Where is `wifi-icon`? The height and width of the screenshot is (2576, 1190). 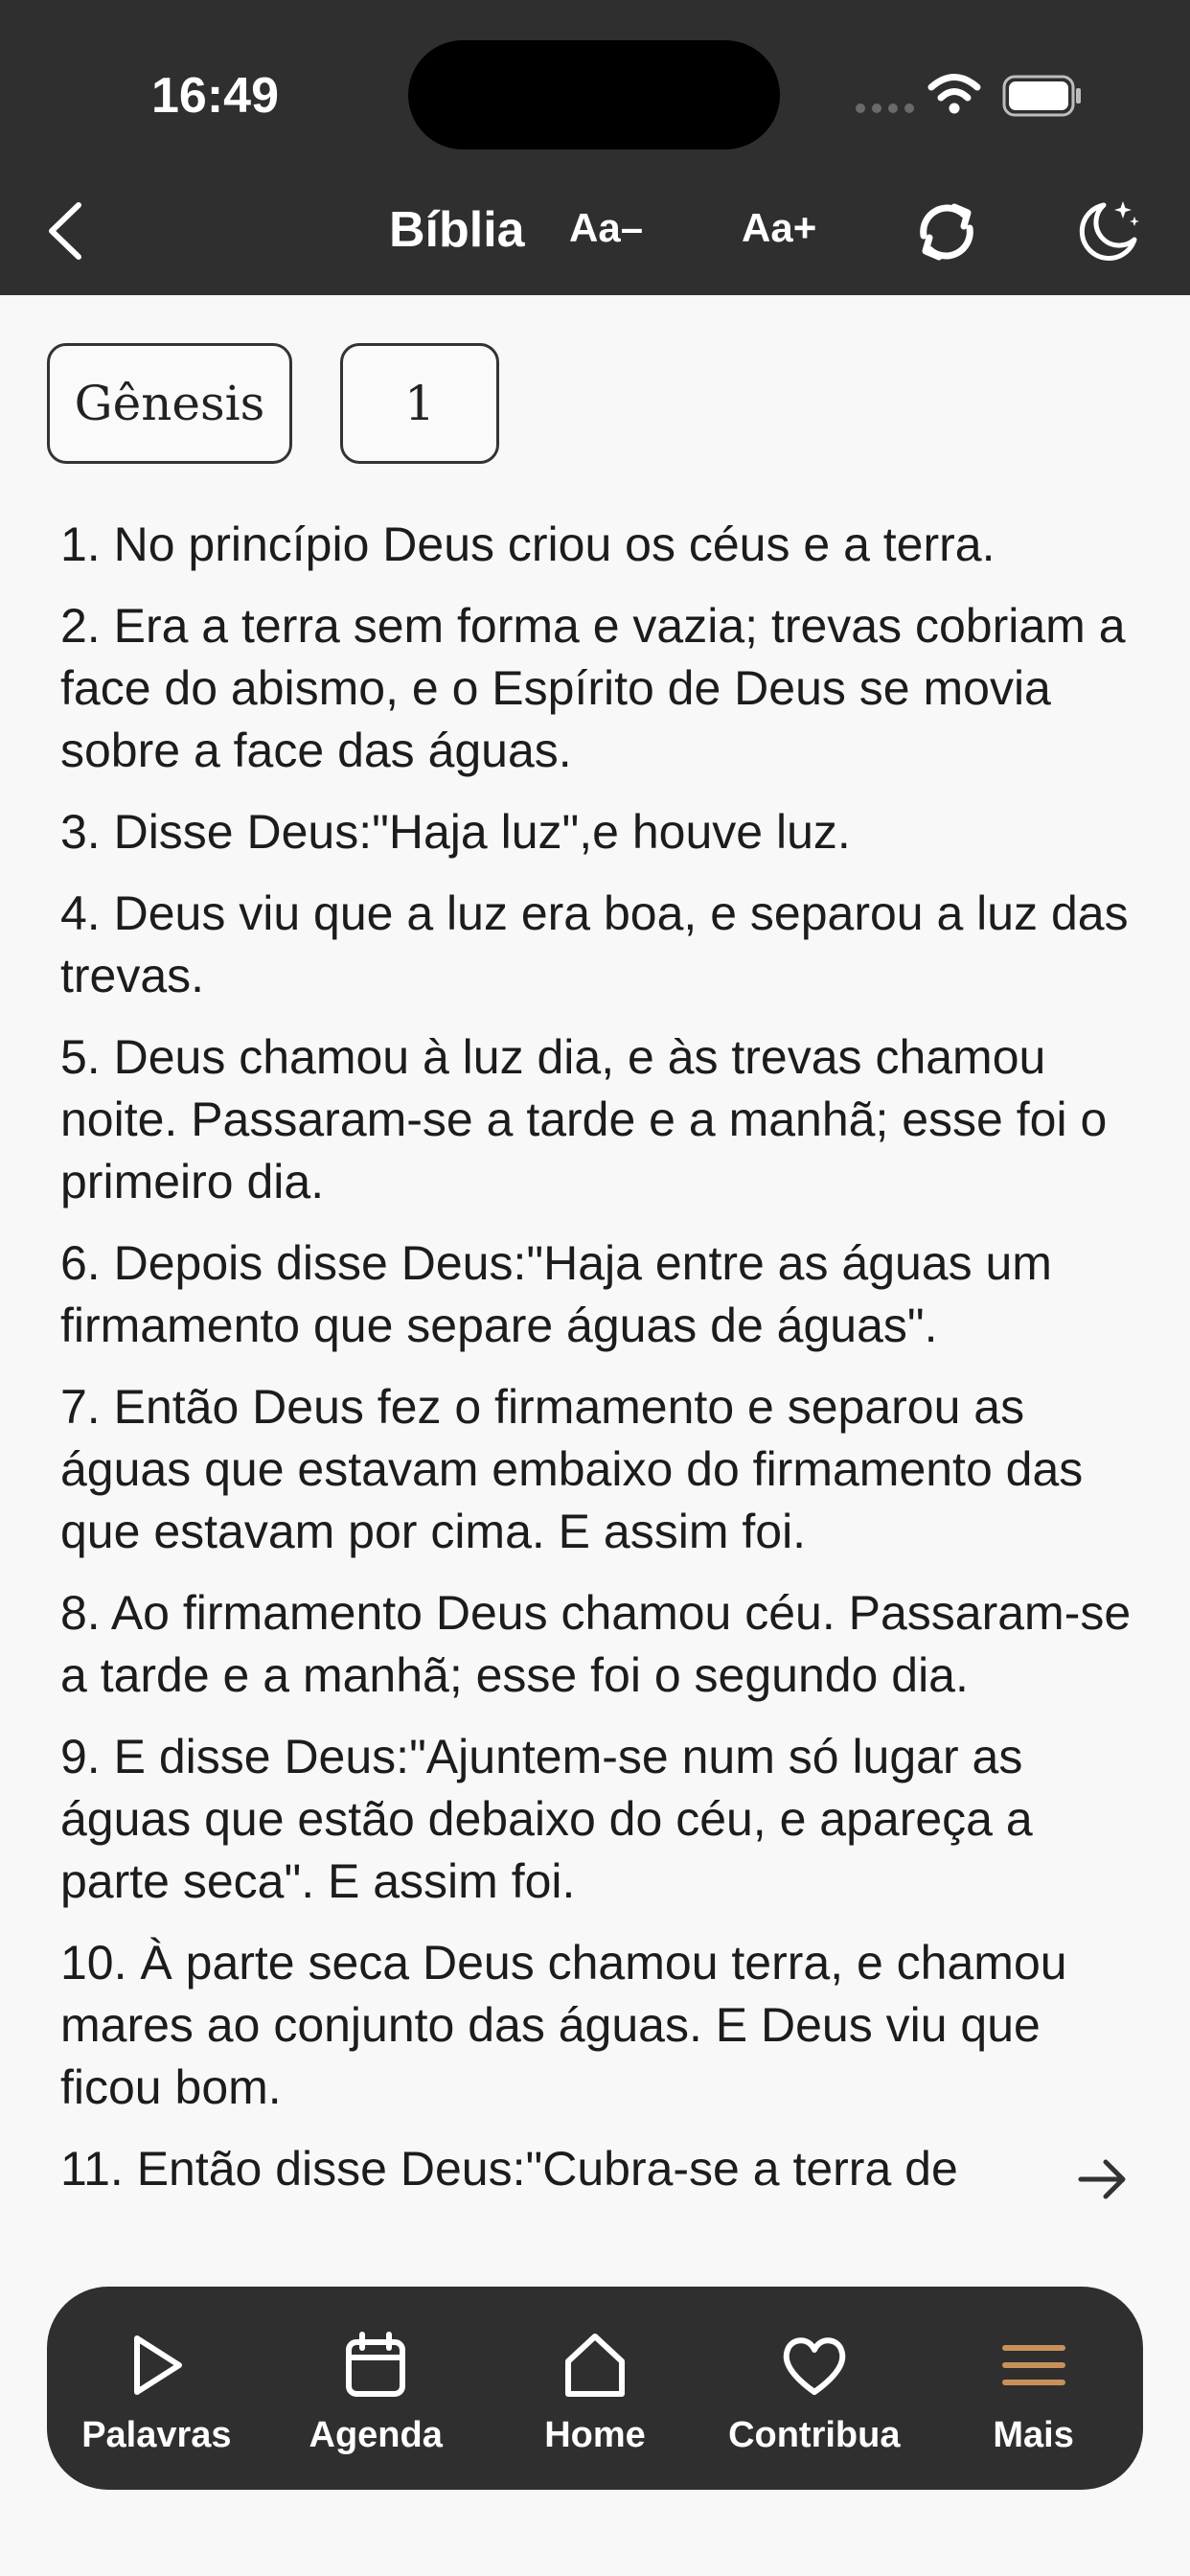 wifi-icon is located at coordinates (954, 94).